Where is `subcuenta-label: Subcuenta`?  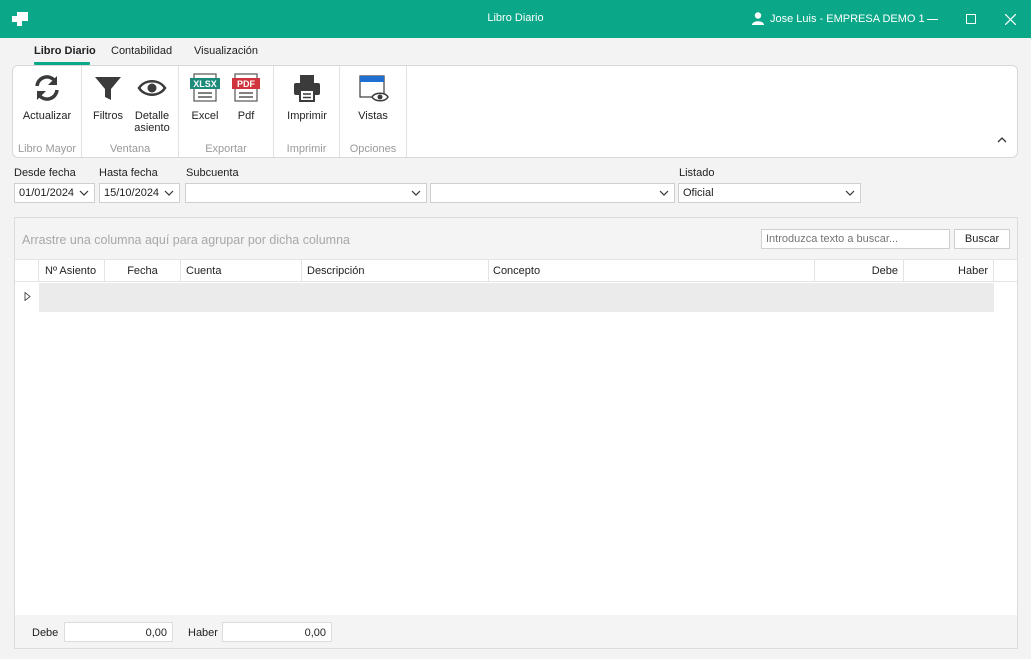 subcuenta-label: Subcuenta is located at coordinates (212, 173).